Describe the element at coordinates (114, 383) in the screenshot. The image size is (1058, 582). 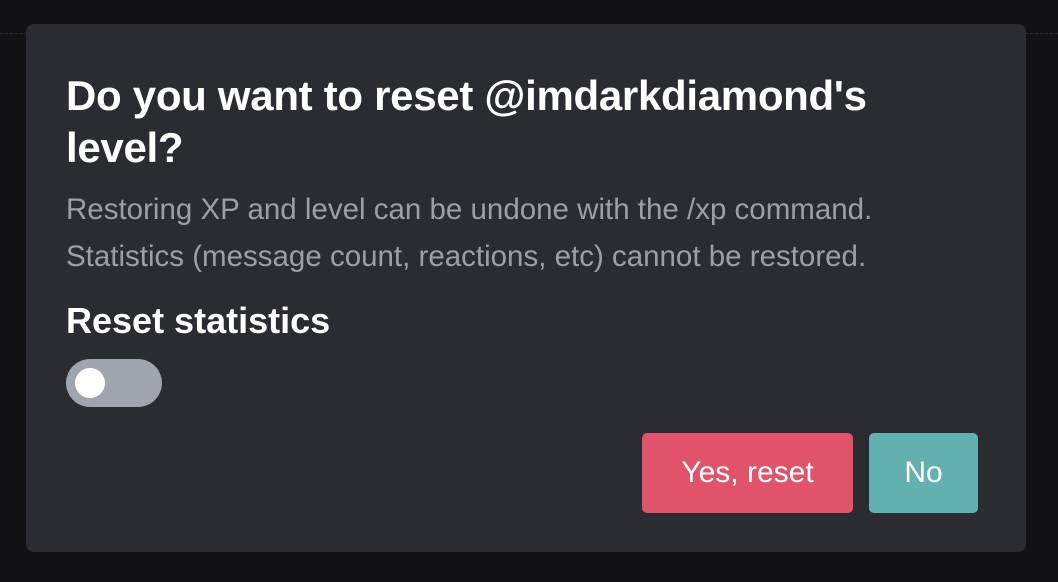
I see `reset-statistics-toggle` at that location.